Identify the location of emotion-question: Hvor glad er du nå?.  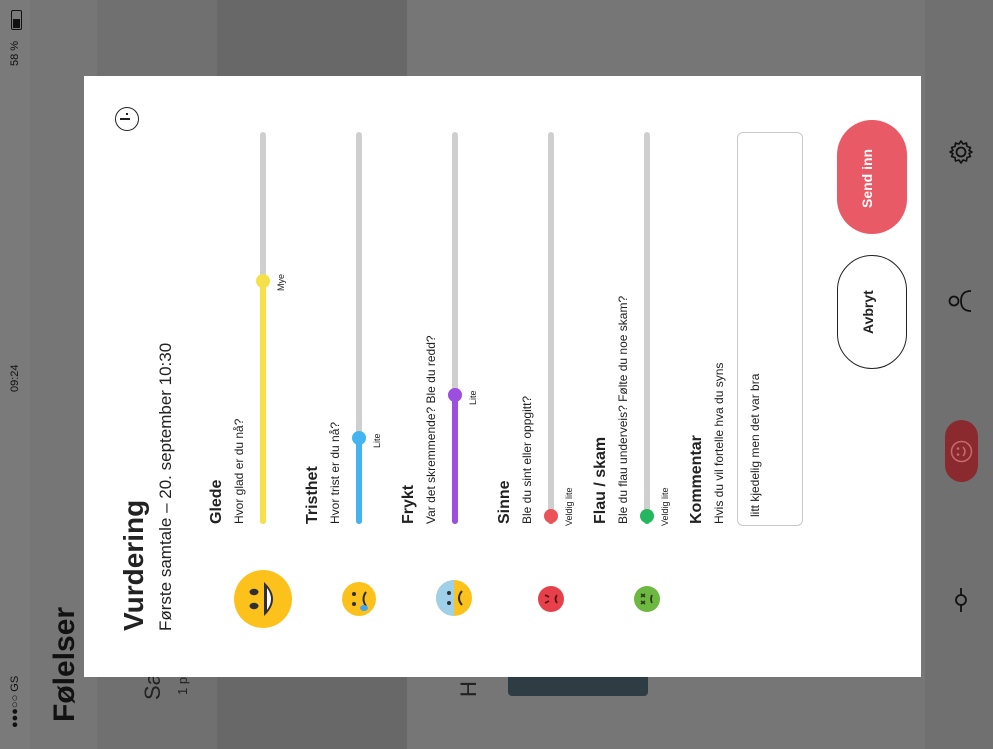
(239, 471).